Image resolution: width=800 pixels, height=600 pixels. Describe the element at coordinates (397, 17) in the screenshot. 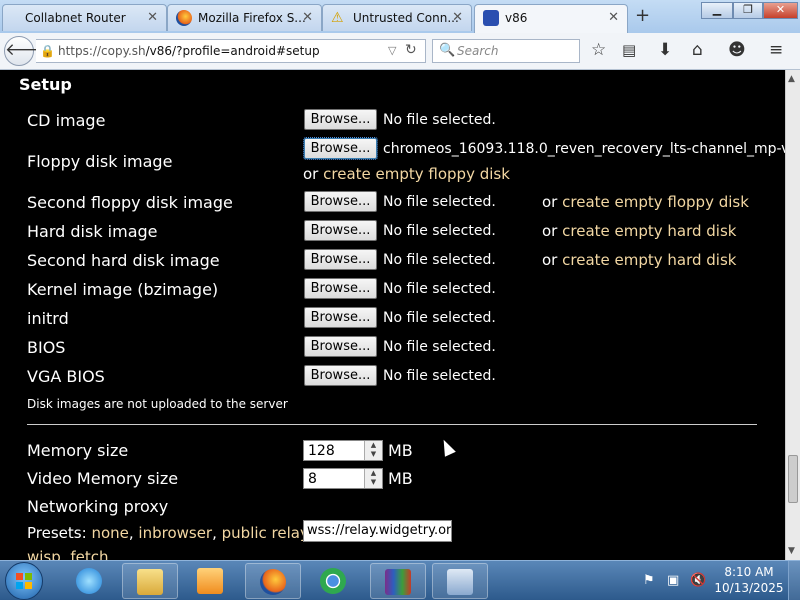

I see `tab-untrusted-connection: ⚠ Untrusted Conn... ✕` at that location.